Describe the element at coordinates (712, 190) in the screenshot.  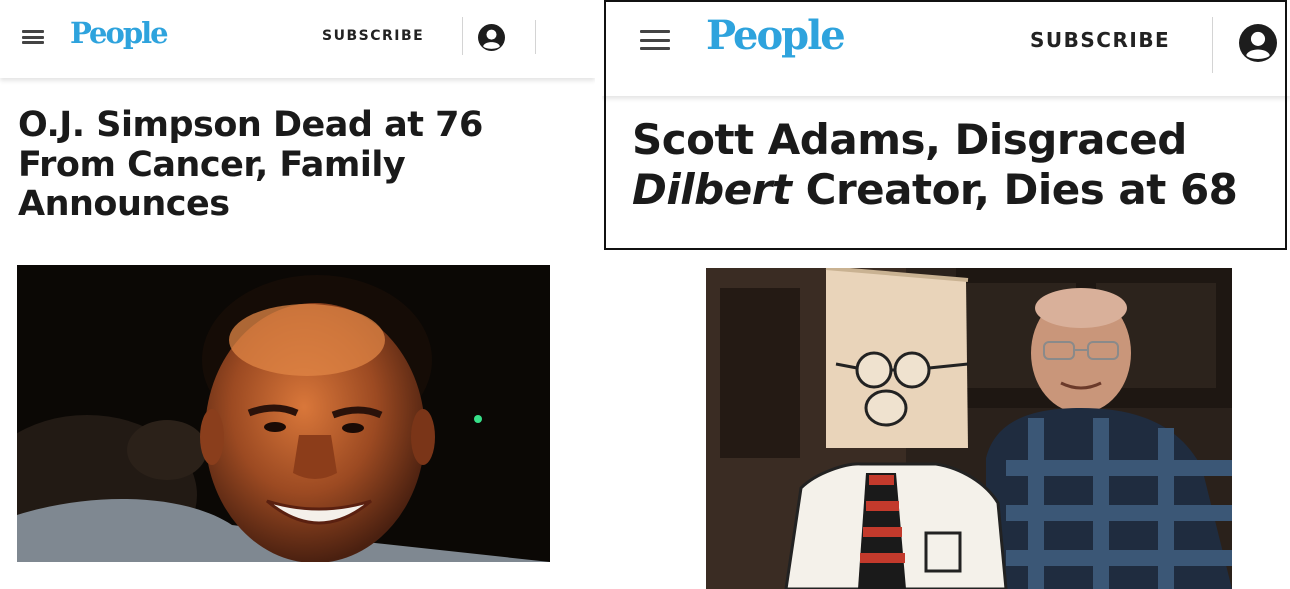
I see `headline-italic-text: Dilbert` at that location.